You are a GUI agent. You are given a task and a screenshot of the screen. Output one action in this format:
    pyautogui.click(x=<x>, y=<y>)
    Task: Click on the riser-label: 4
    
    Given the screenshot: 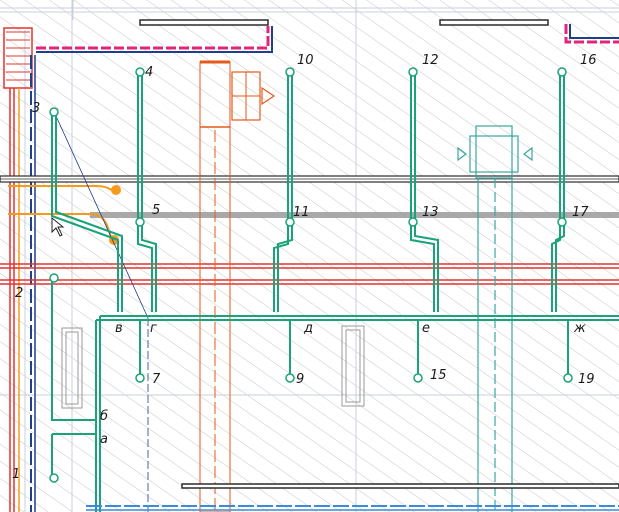 What is the action you would take?
    pyautogui.click(x=149, y=72)
    